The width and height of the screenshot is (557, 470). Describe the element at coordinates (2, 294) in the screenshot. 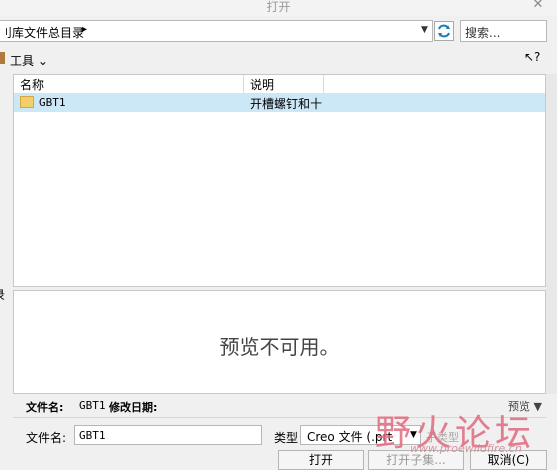

I see `left-pane-label: 录` at that location.